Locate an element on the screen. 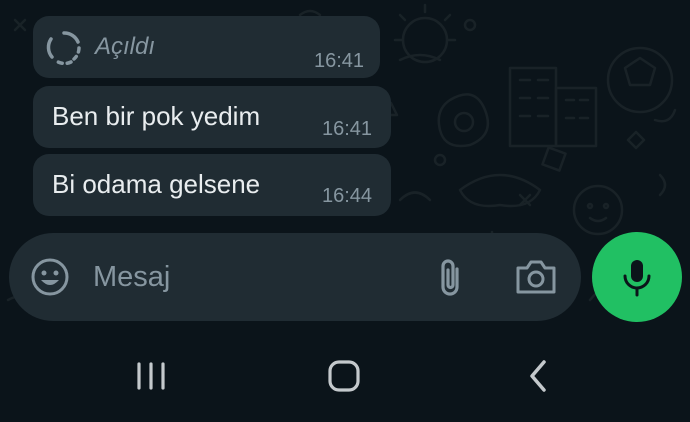  message-time: 16:44 is located at coordinates (347, 196).